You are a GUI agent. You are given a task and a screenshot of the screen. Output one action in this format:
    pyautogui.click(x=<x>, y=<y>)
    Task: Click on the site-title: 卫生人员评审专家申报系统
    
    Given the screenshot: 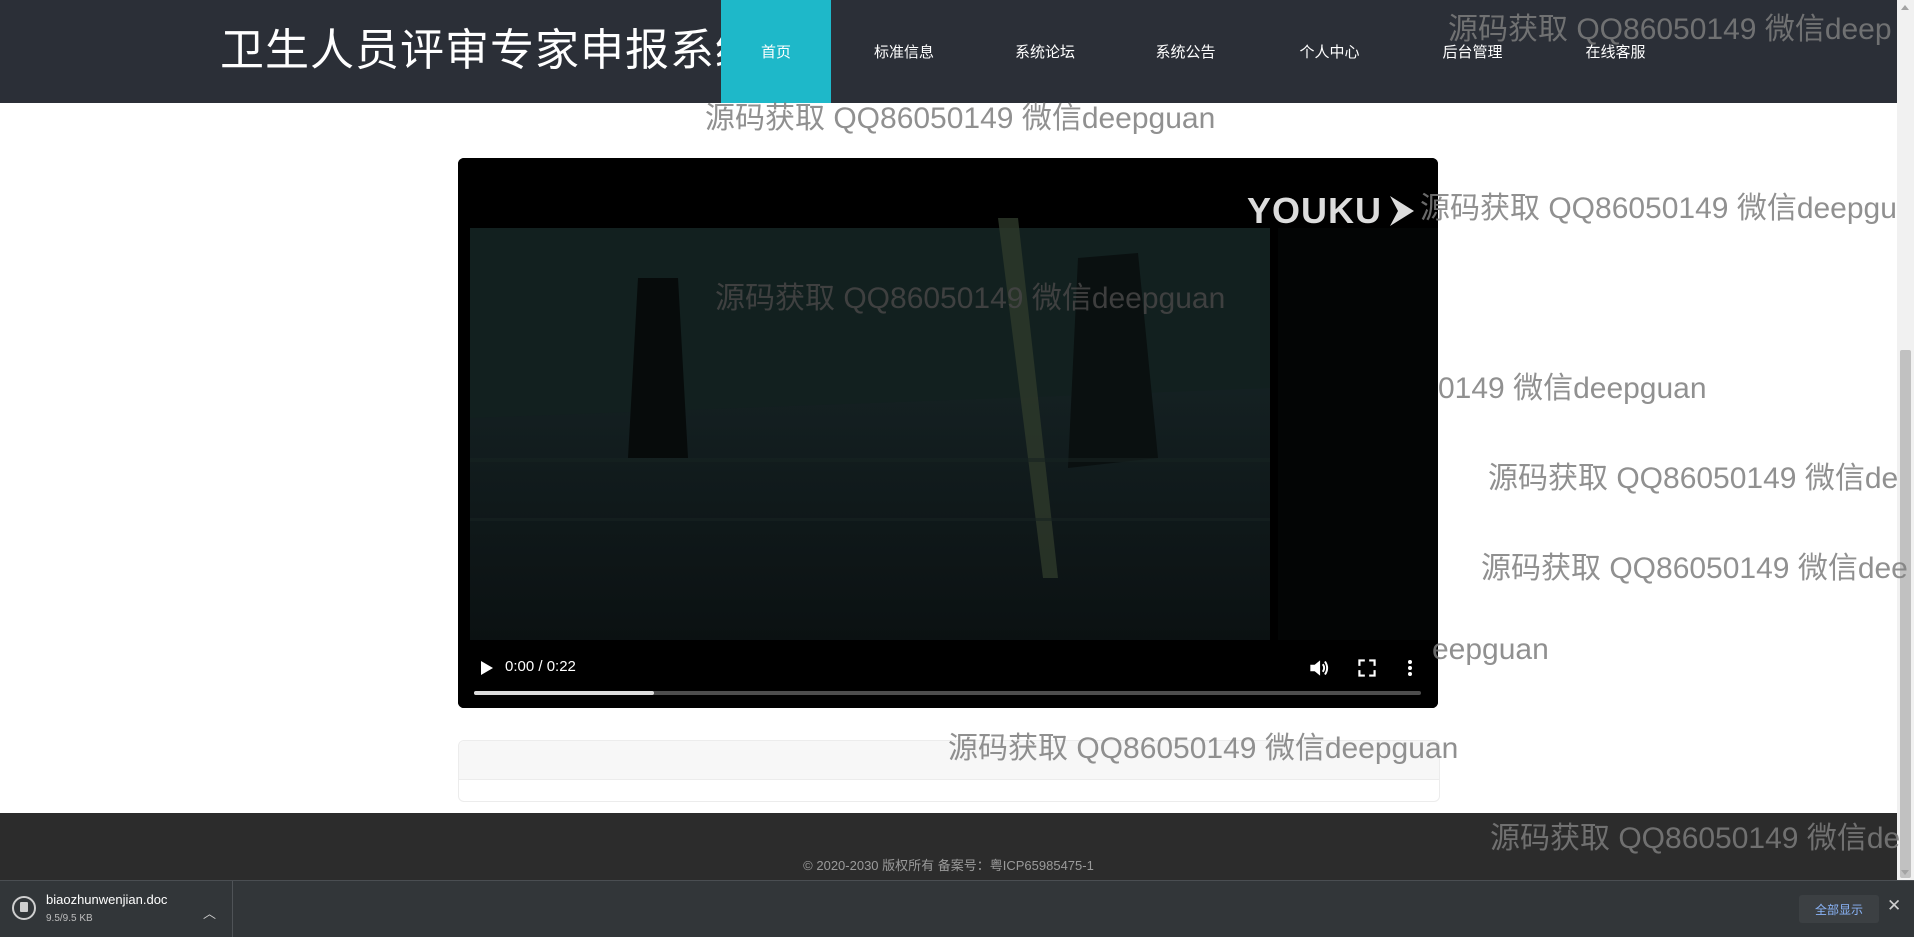 What is the action you would take?
    pyautogui.click(x=490, y=50)
    